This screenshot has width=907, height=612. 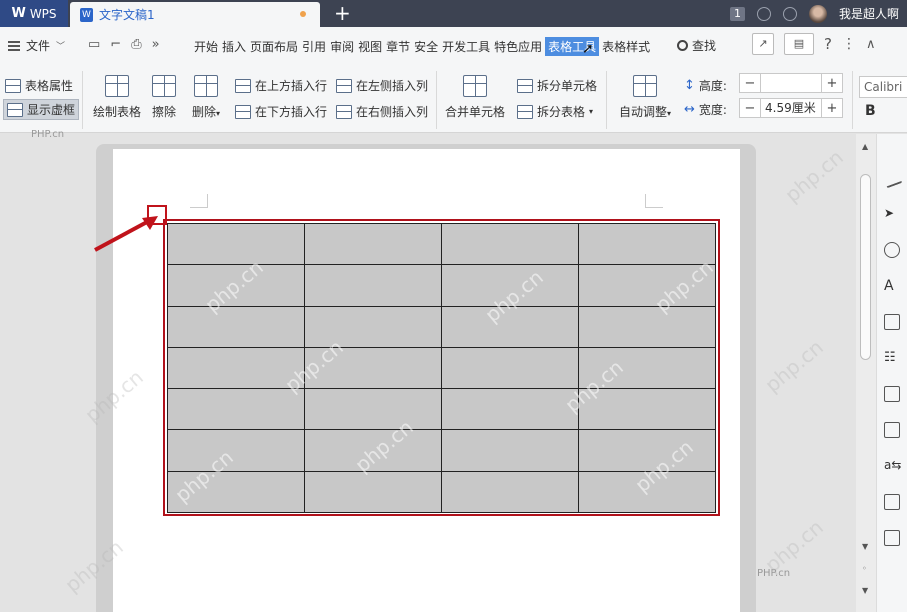 I want to click on row-height-input, so click(x=791, y=83).